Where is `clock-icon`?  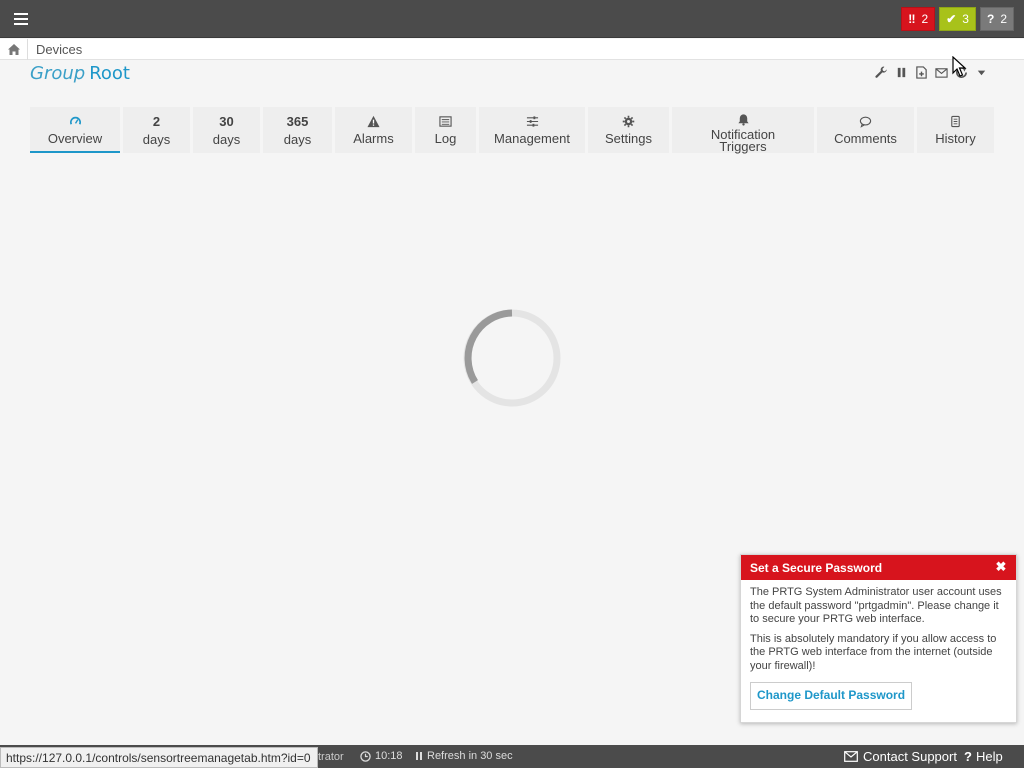 clock-icon is located at coordinates (365, 756).